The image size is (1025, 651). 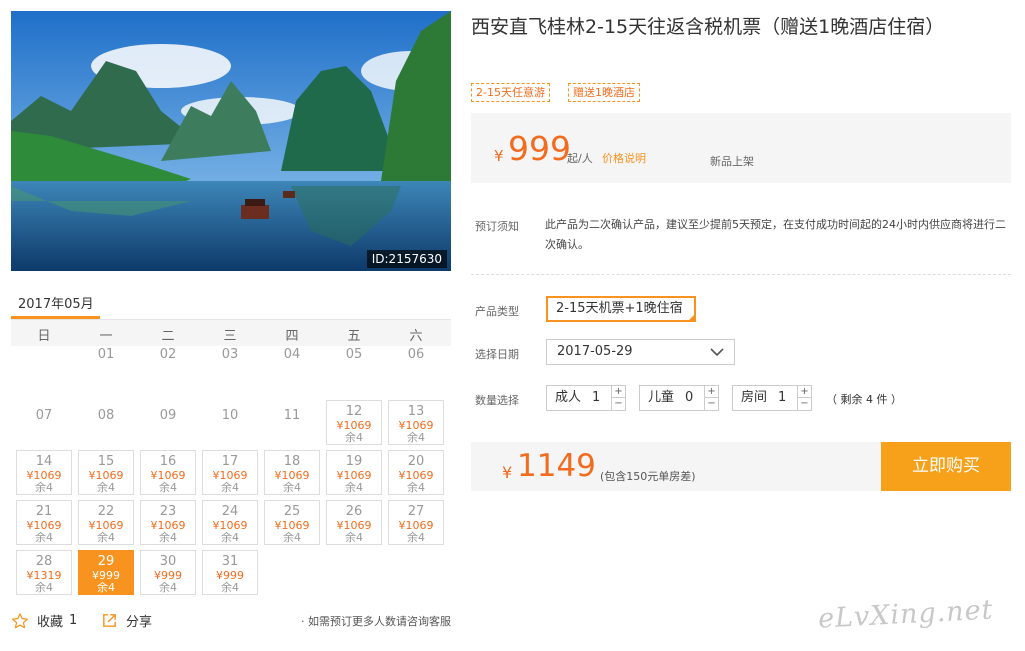 I want to click on calendar-day: 25 ¥1069 余4, so click(x=292, y=522).